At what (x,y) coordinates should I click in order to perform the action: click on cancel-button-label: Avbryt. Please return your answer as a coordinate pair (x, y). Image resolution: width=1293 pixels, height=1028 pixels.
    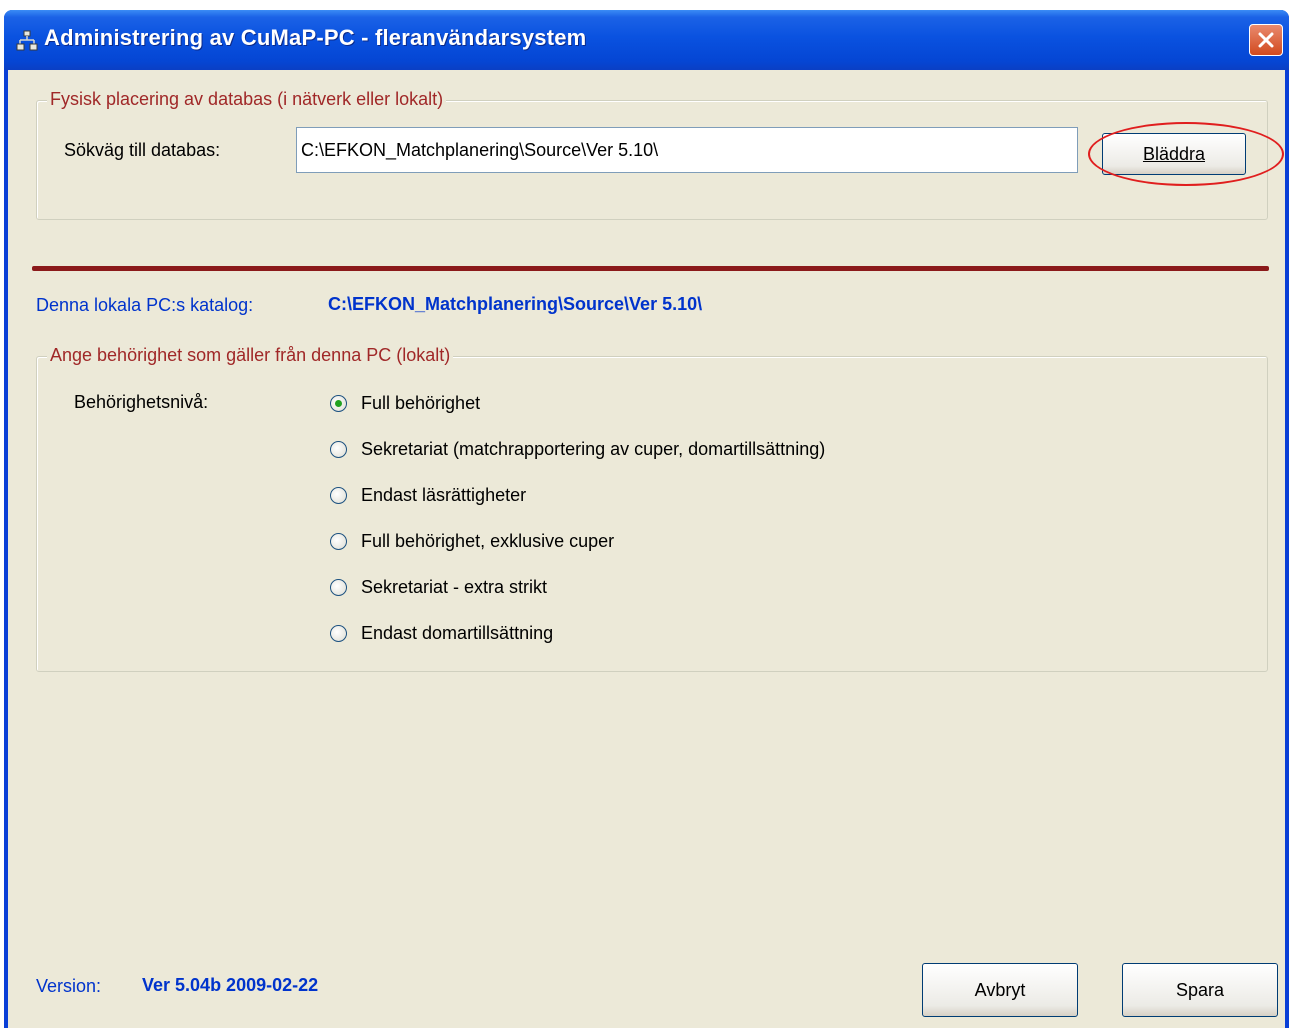
    Looking at the image, I should click on (1000, 989).